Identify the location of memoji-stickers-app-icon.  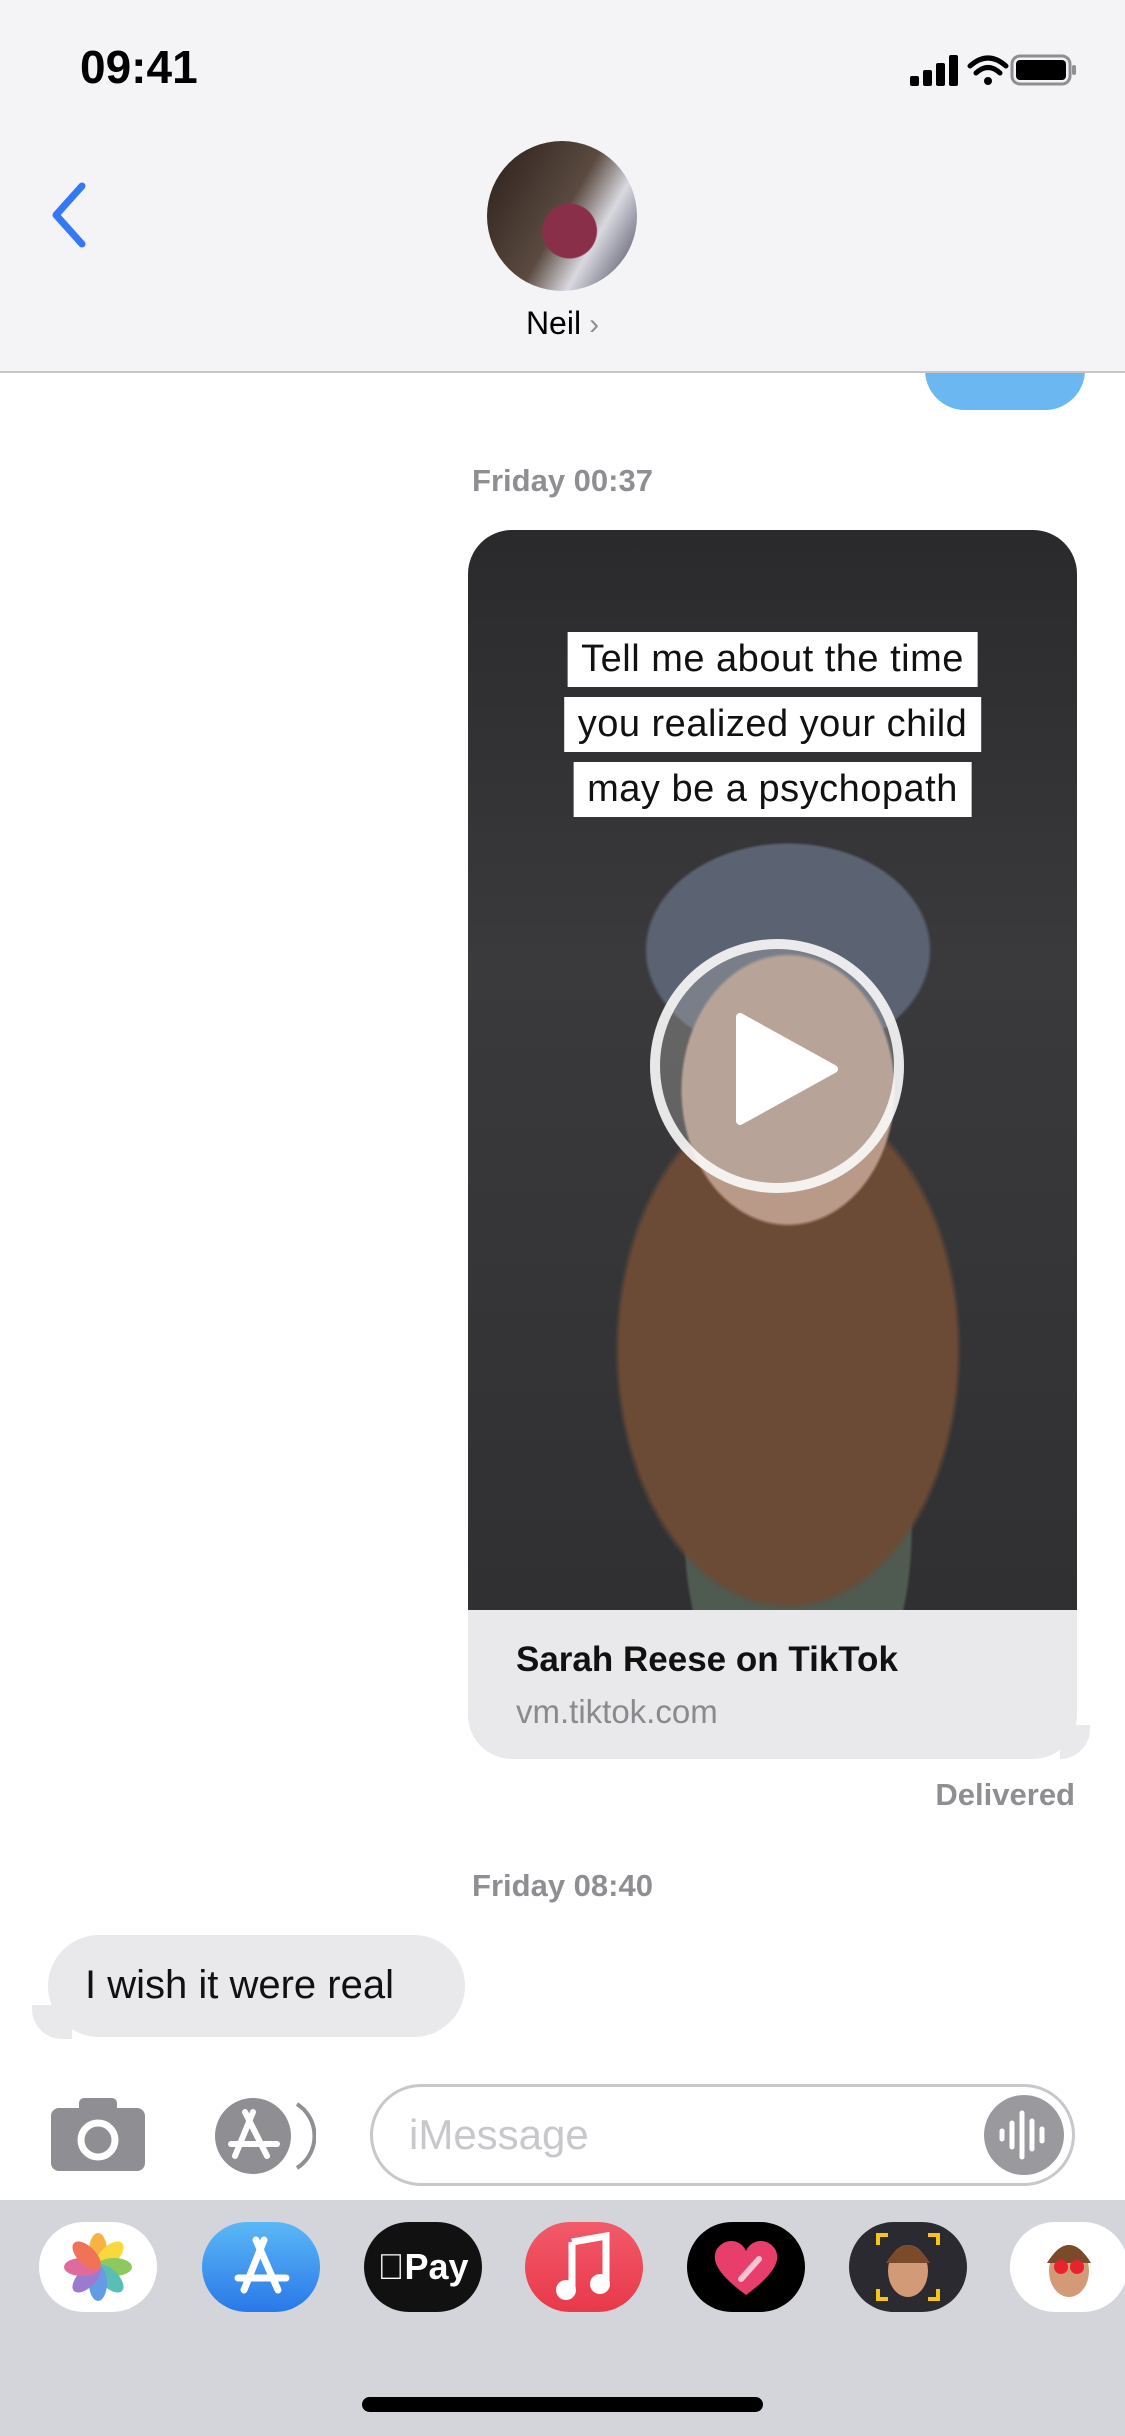
(1067, 2267).